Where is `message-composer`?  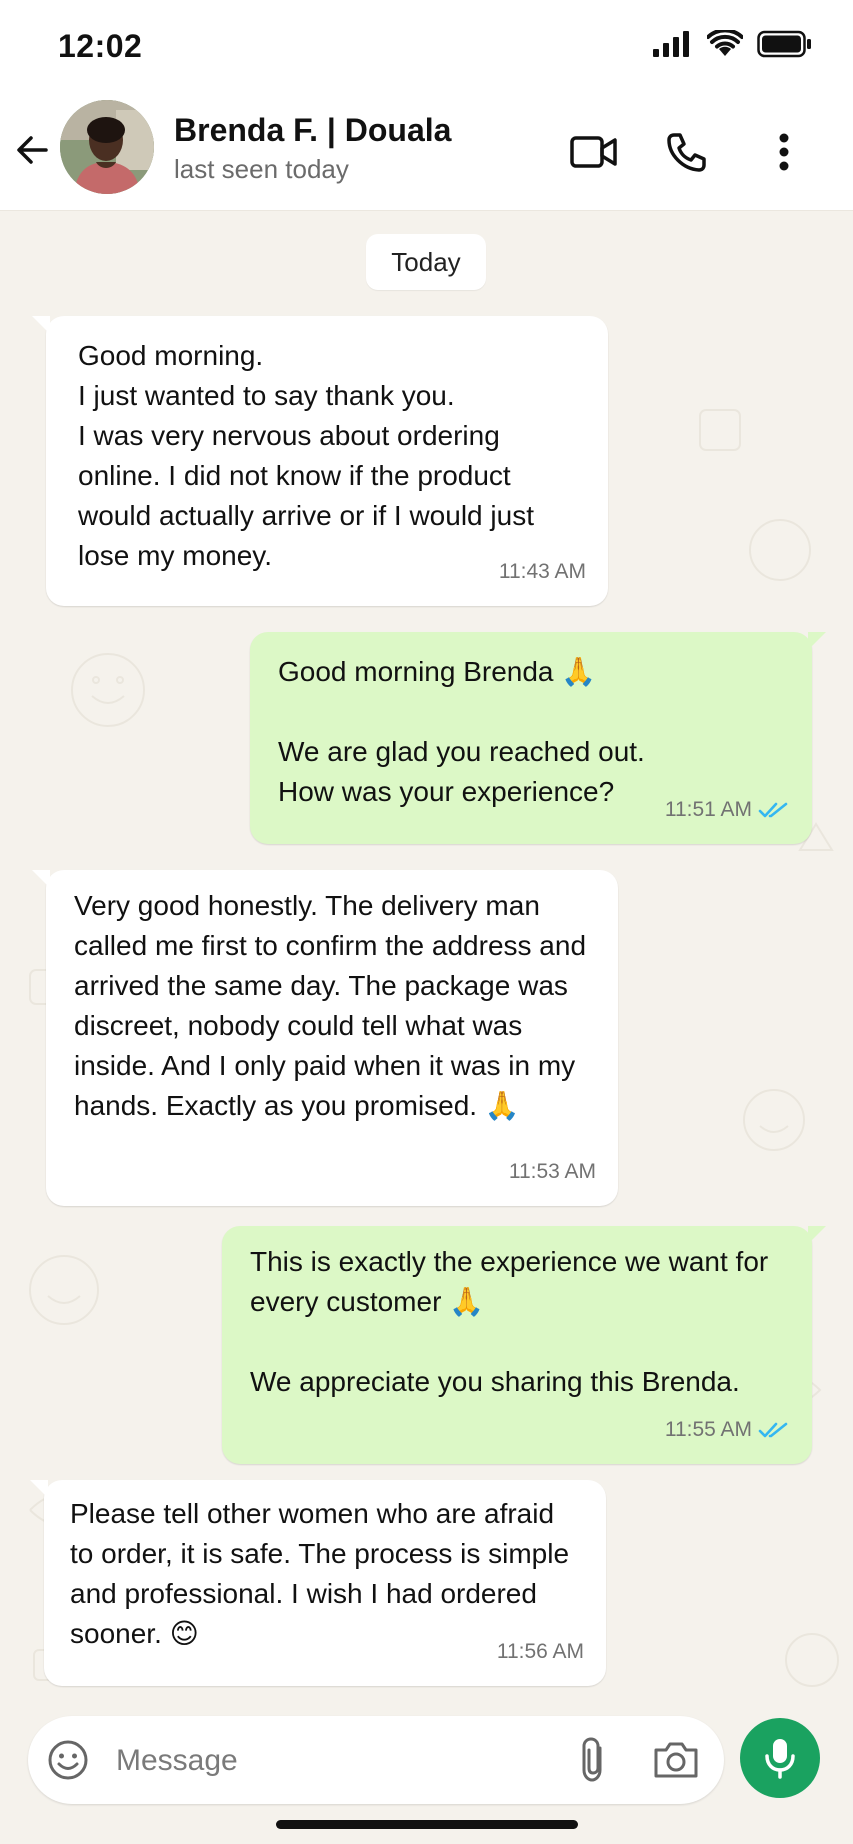
message-composer is located at coordinates (376, 1760).